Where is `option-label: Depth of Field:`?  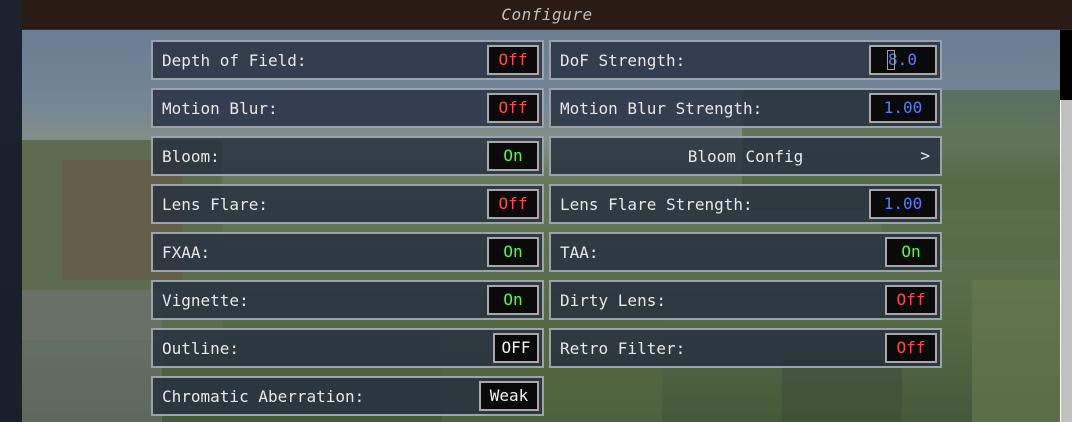 option-label: Depth of Field: is located at coordinates (234, 60).